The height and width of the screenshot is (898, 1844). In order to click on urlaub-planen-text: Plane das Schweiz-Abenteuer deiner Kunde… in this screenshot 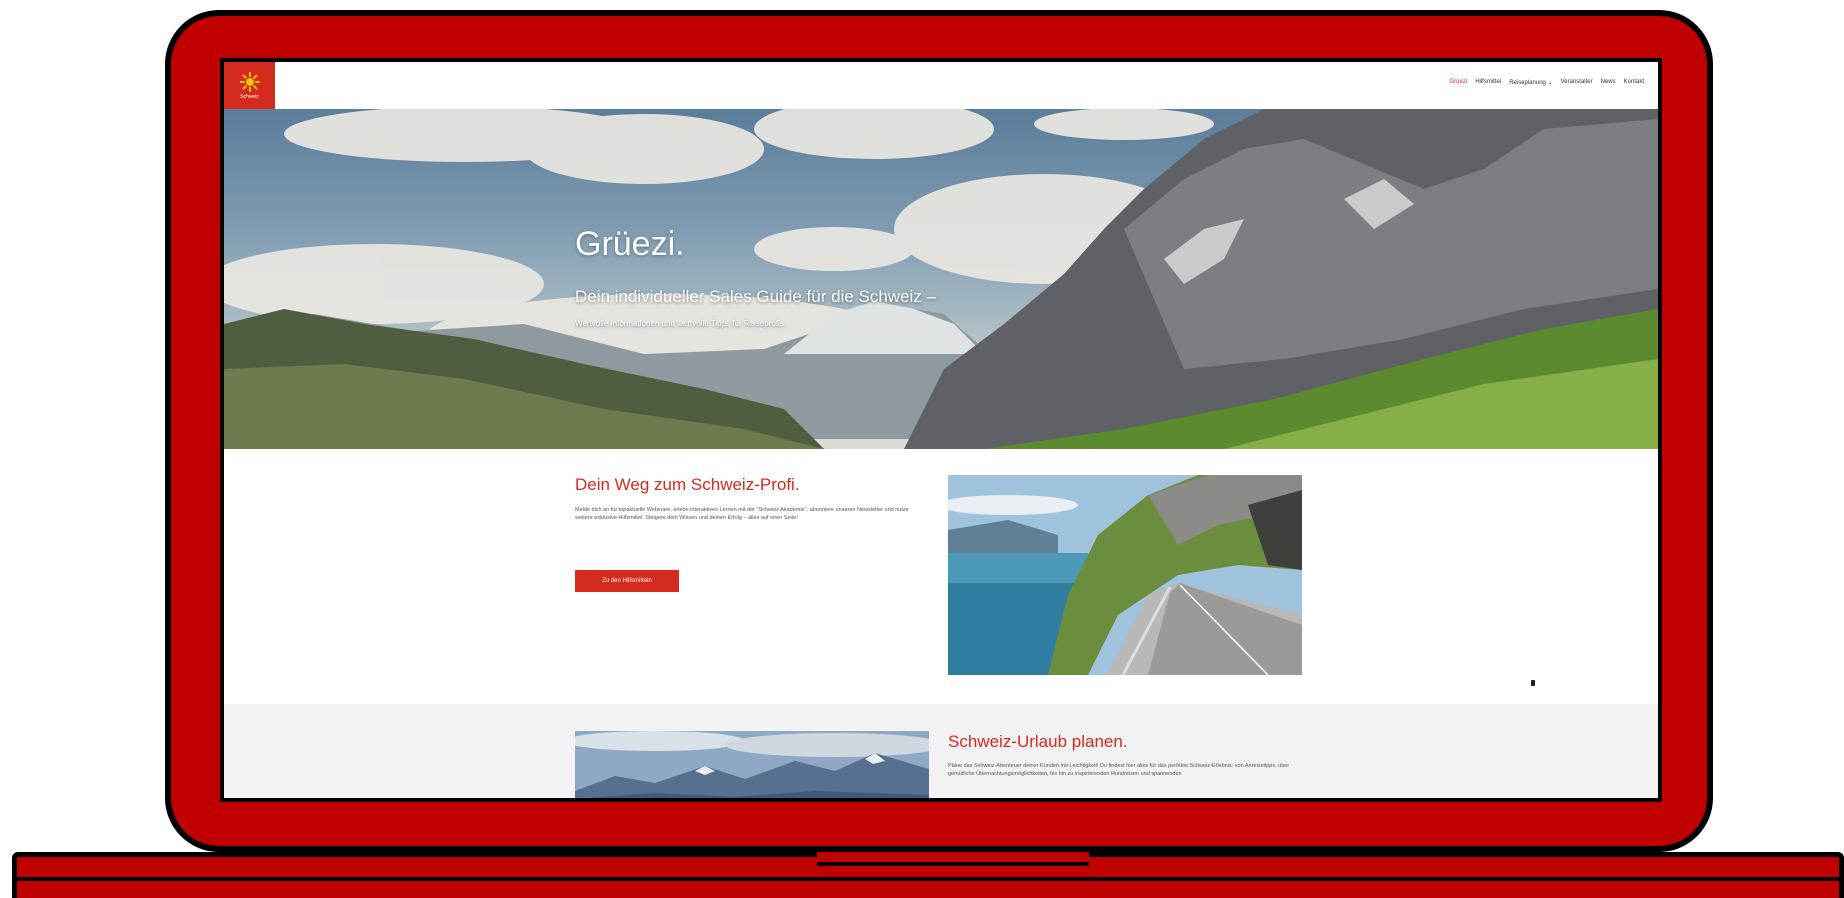, I will do `click(1119, 770)`.